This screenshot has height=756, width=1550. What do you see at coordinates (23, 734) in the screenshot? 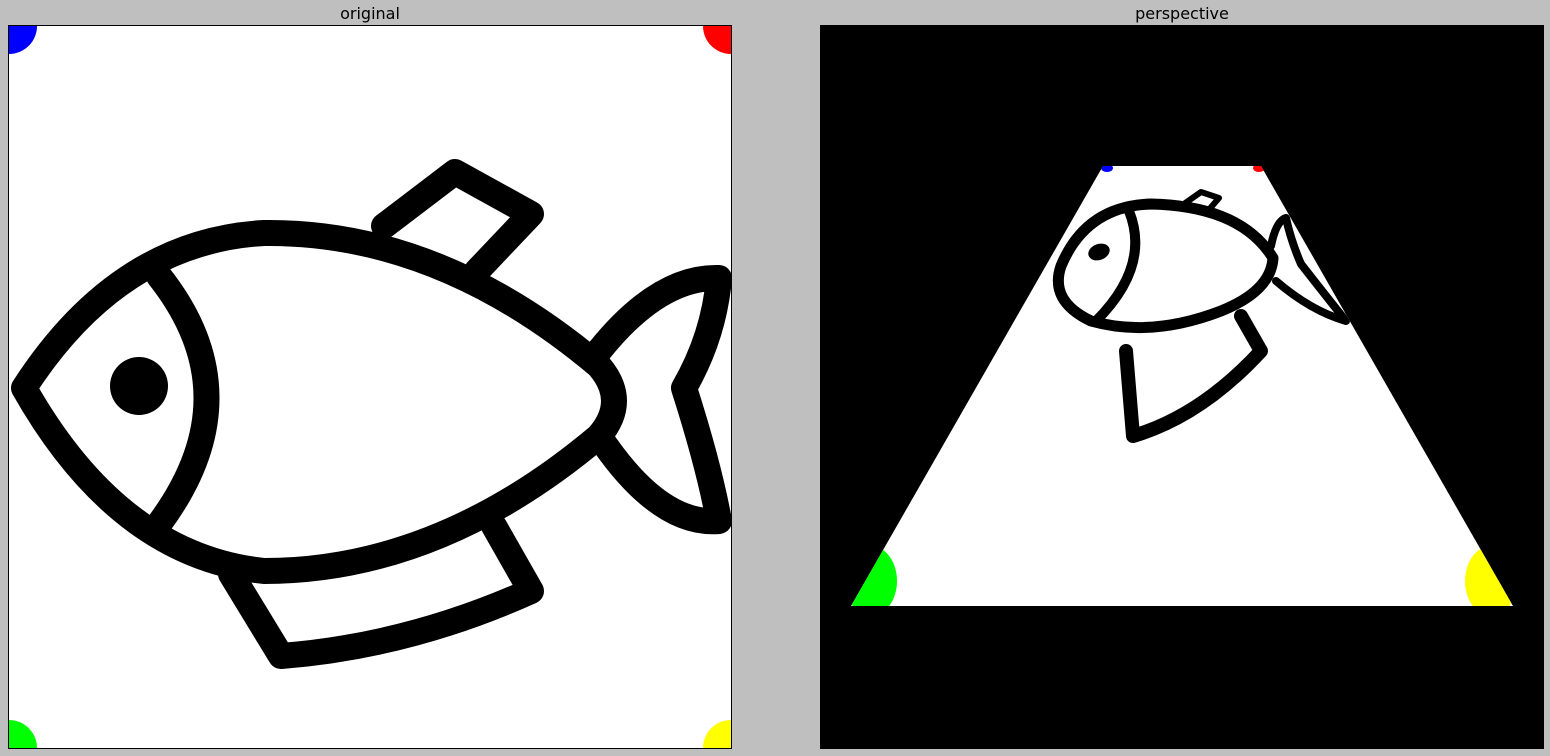
I see `corner-marker-bottom-left` at bounding box center [23, 734].